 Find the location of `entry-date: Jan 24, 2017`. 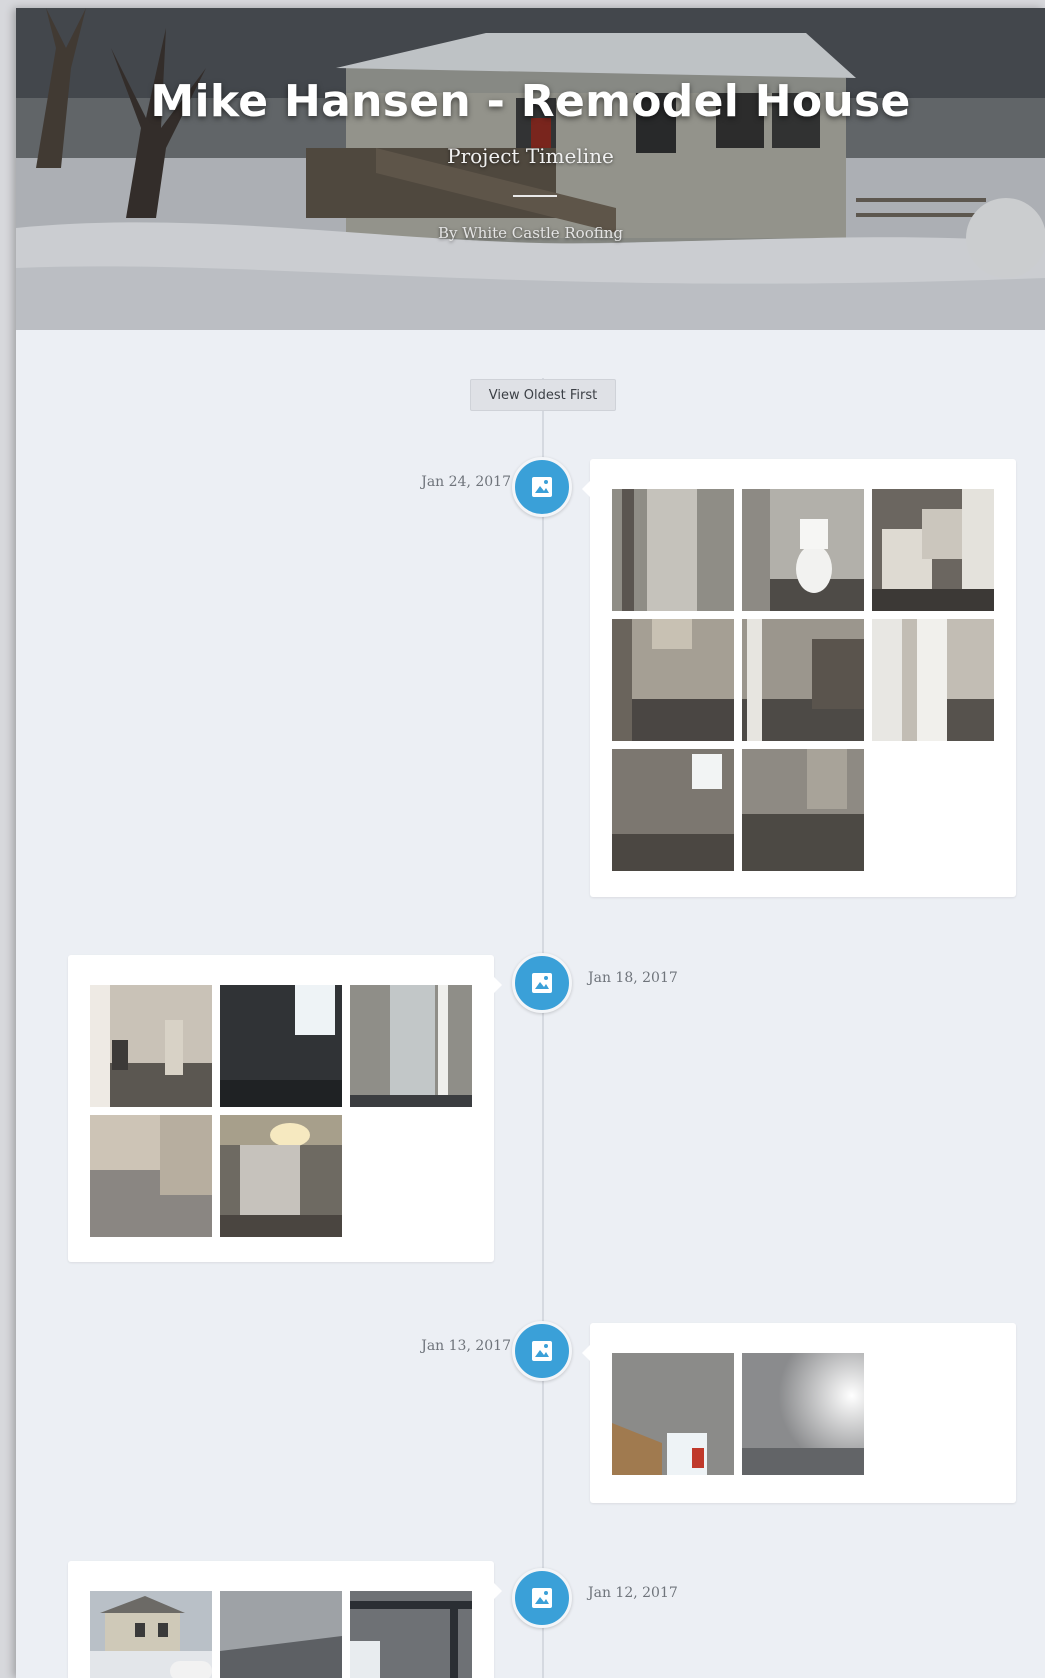

entry-date: Jan 24, 2017 is located at coordinates (466, 482).